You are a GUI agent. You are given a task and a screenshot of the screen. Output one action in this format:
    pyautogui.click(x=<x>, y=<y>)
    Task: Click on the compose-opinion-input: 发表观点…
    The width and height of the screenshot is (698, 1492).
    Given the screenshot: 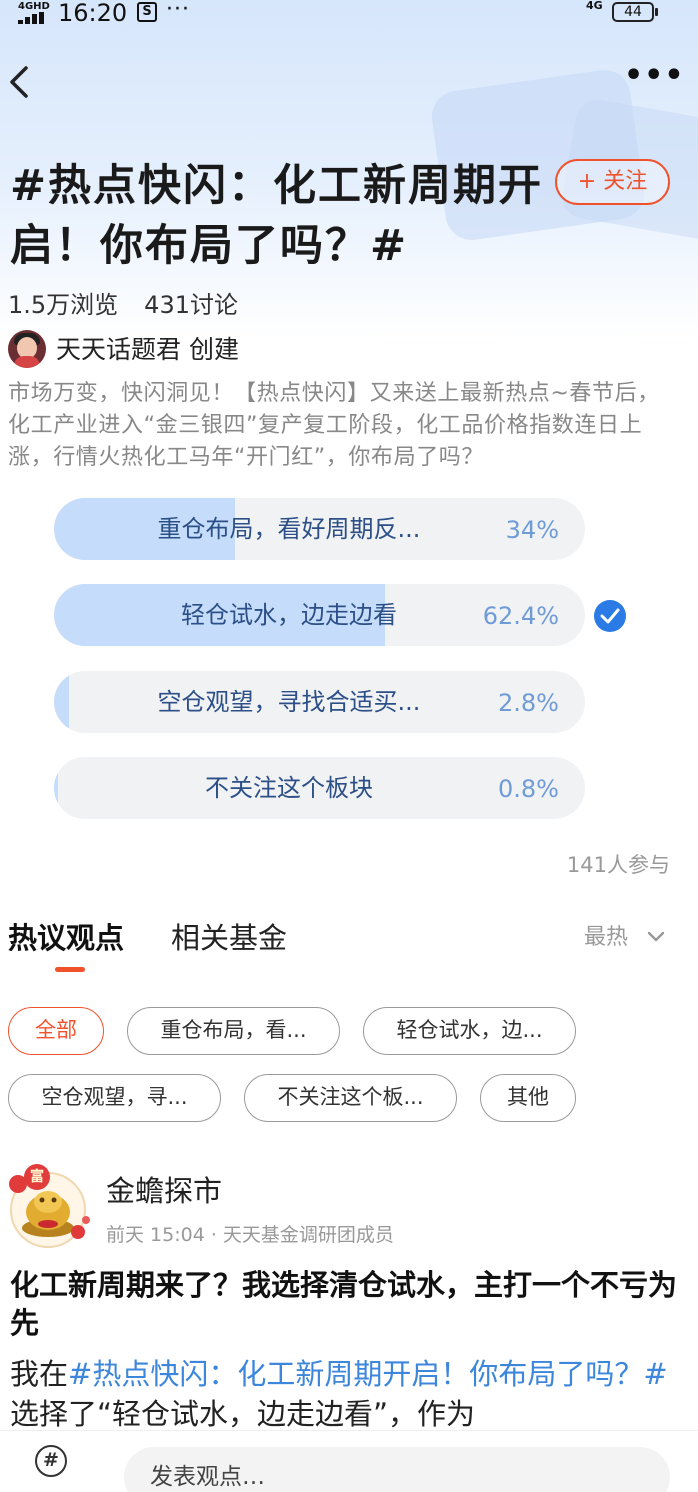 What is the action you would take?
    pyautogui.click(x=397, y=1469)
    